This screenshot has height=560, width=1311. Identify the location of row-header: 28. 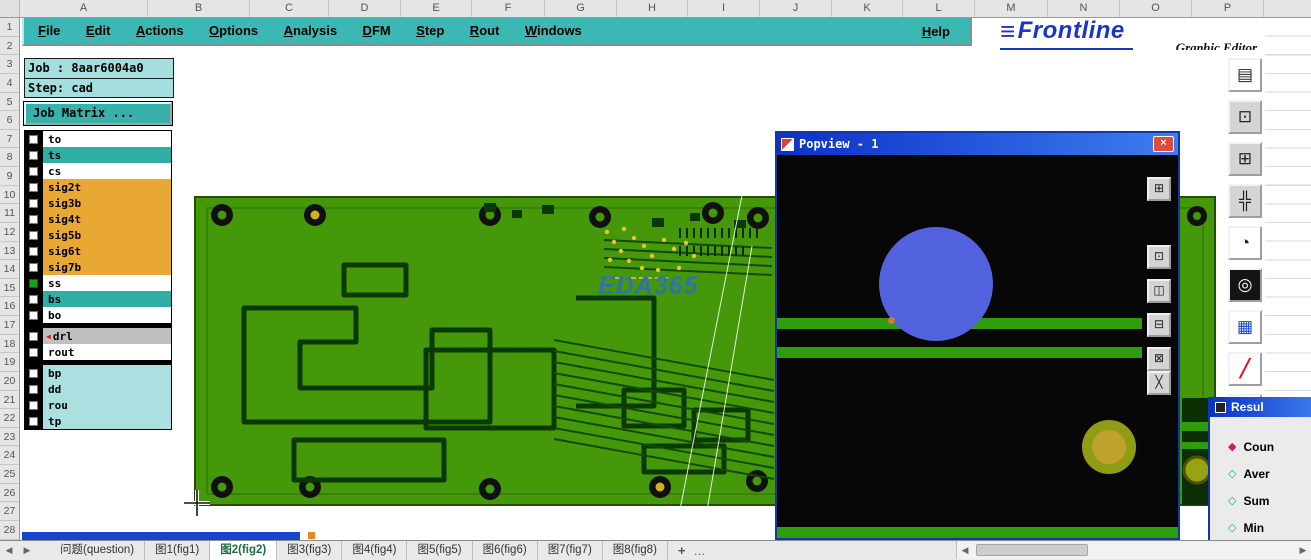
(9, 530).